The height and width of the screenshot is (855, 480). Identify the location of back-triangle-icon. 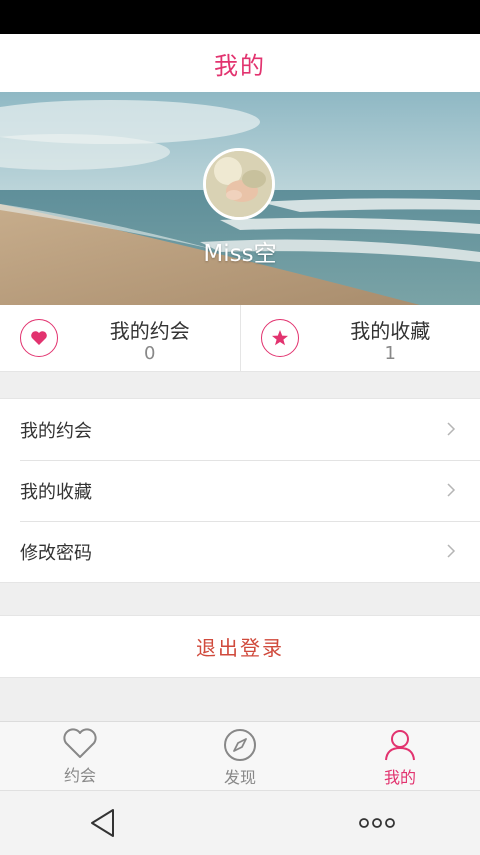
(103, 823).